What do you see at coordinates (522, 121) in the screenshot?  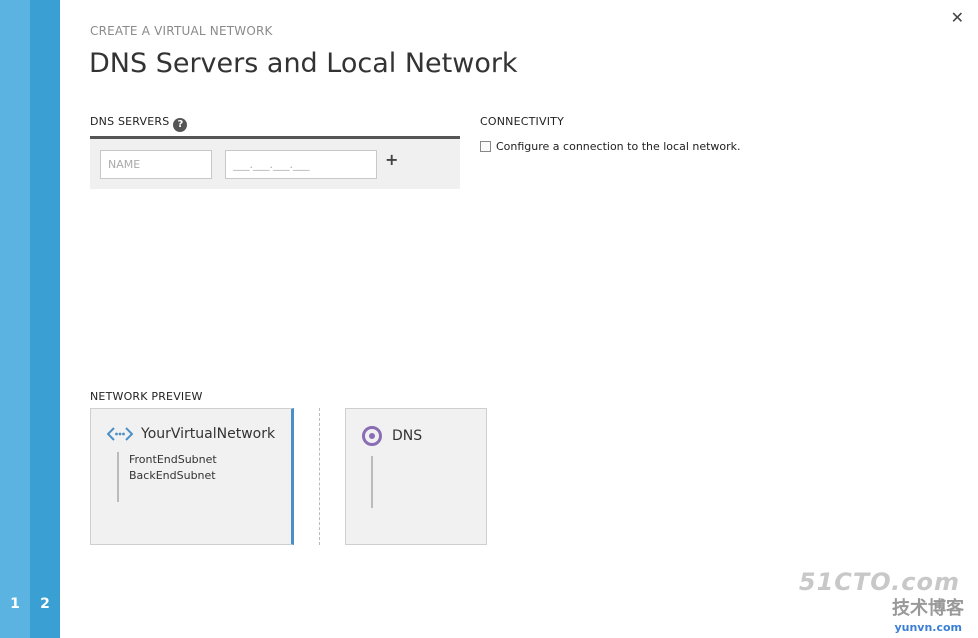 I see `connectivity-heading: CONNECTIVITY` at bounding box center [522, 121].